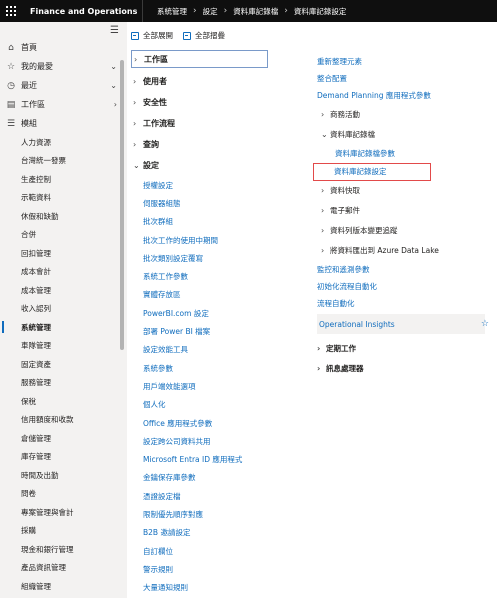  What do you see at coordinates (63, 549) in the screenshot?
I see `module-item: 現金和銀行管理` at bounding box center [63, 549].